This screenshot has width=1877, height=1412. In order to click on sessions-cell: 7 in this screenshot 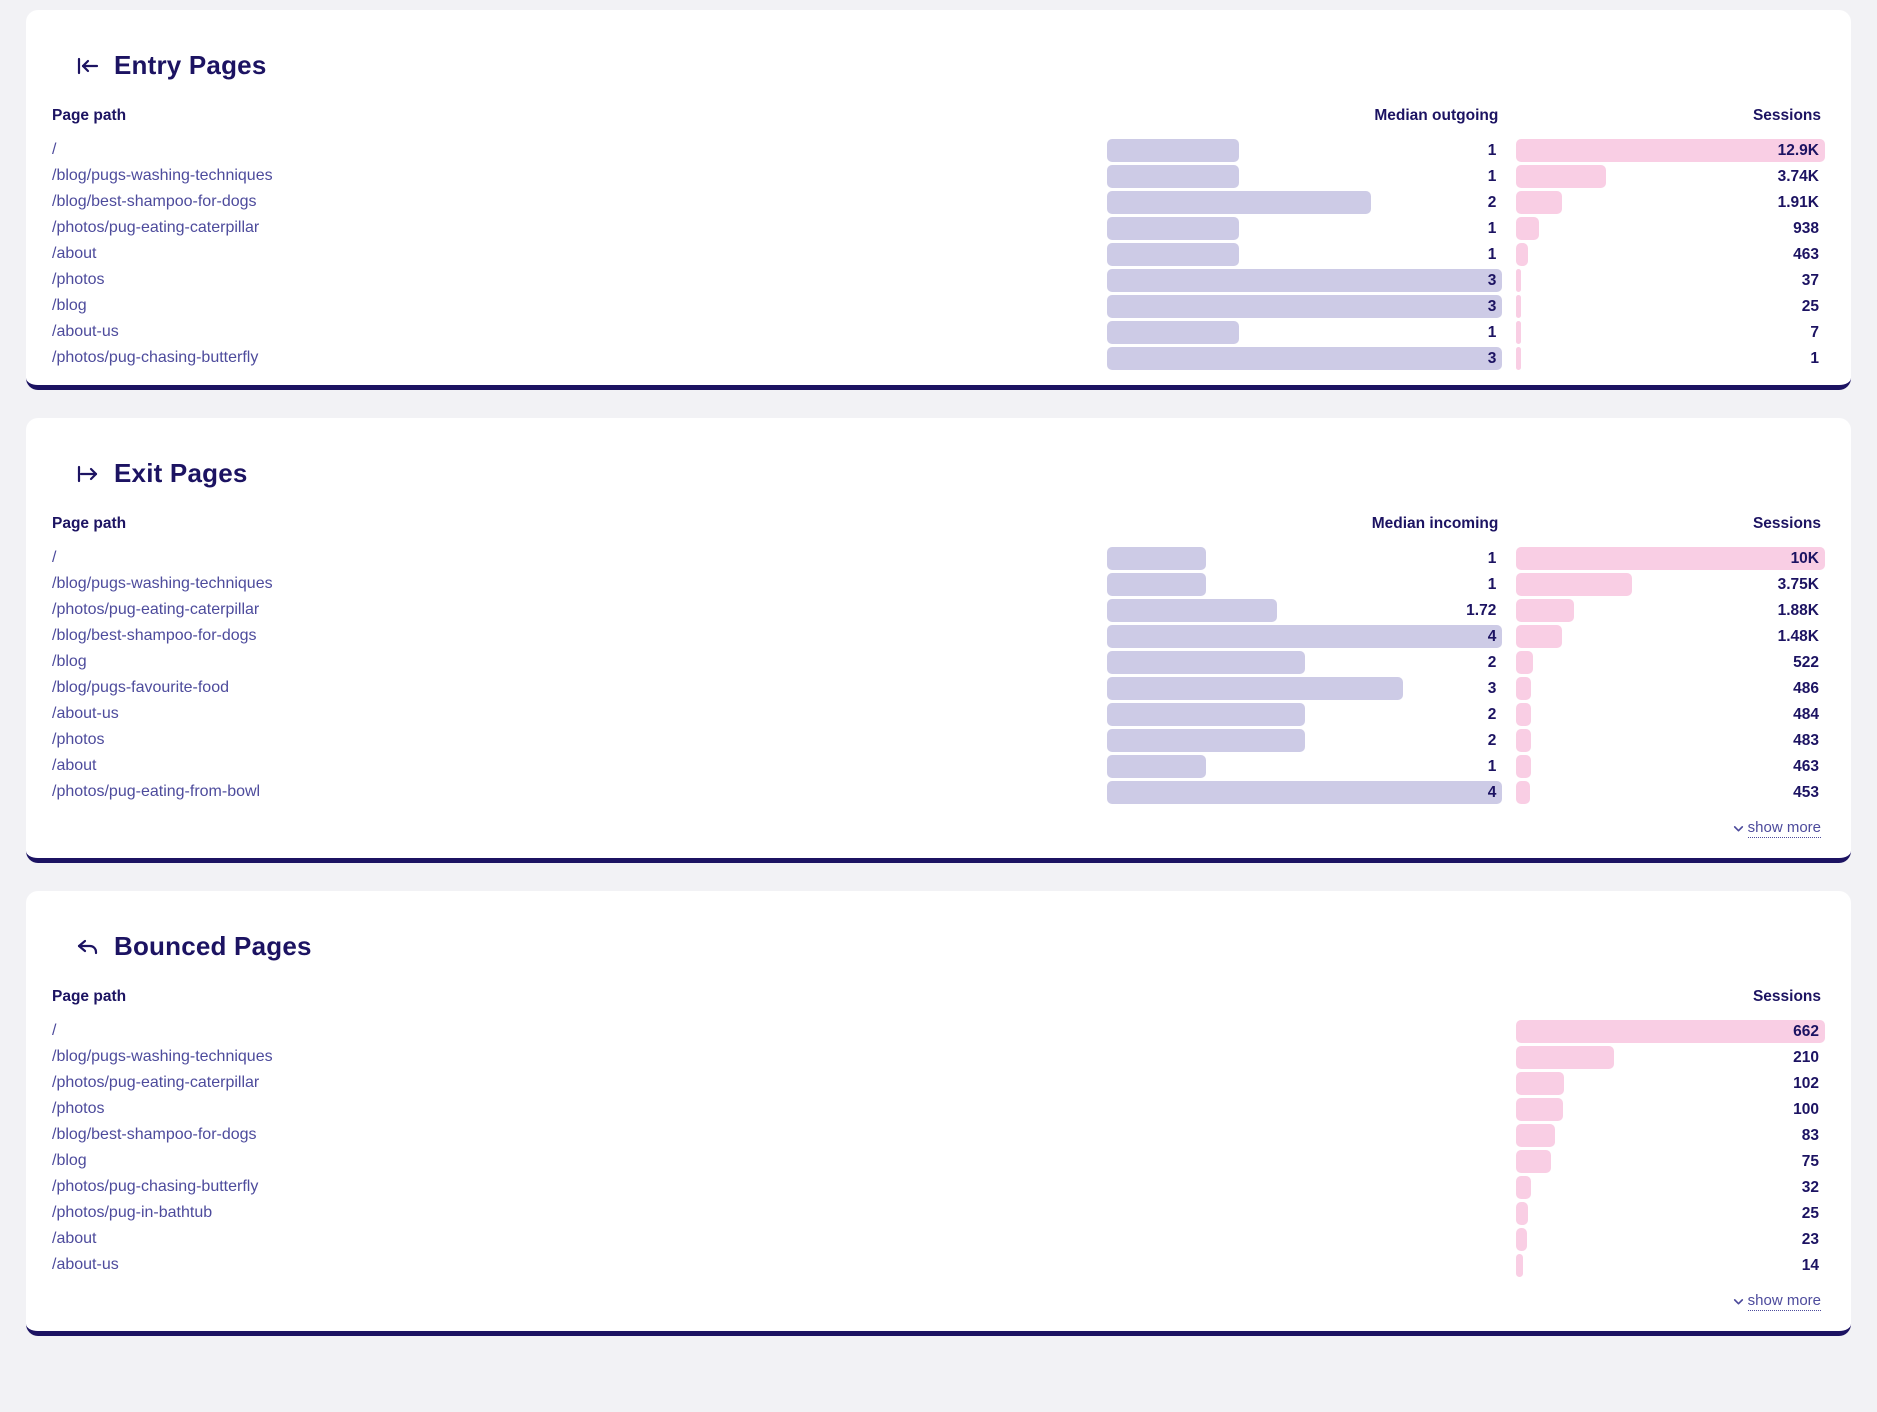, I will do `click(1670, 332)`.